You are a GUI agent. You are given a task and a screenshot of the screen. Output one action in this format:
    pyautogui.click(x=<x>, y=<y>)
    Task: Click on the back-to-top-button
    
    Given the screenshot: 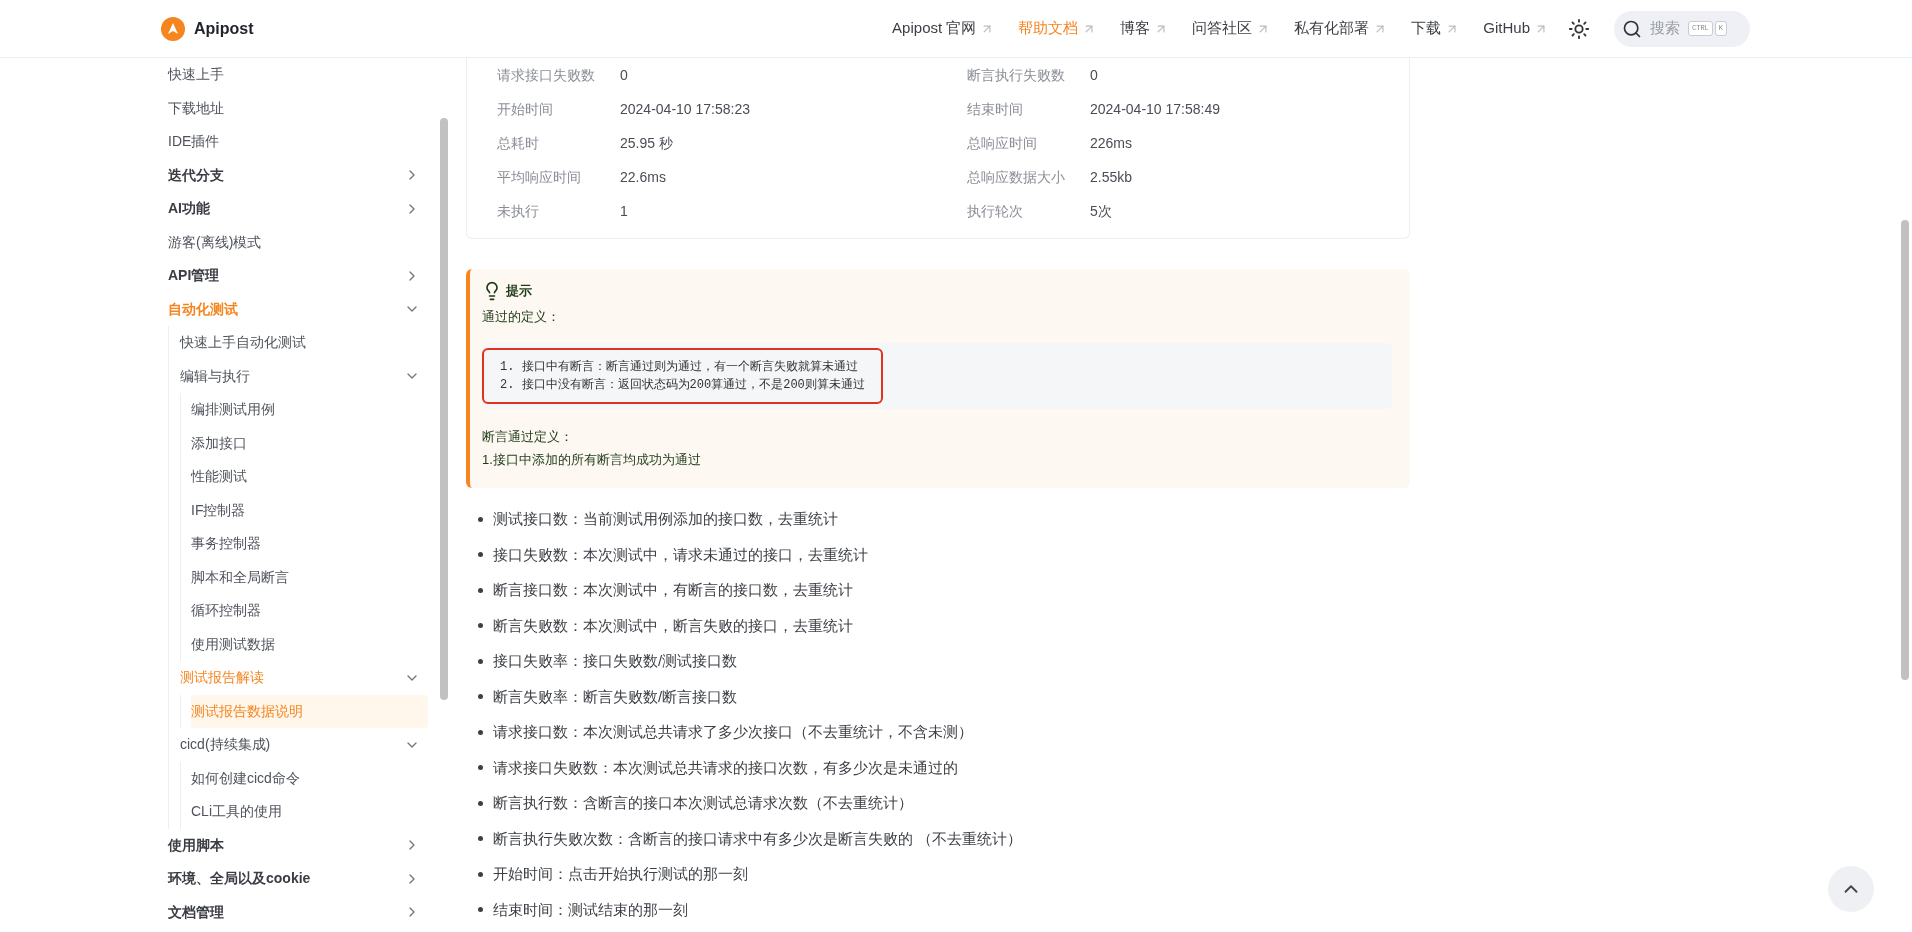 What is the action you would take?
    pyautogui.click(x=1851, y=889)
    